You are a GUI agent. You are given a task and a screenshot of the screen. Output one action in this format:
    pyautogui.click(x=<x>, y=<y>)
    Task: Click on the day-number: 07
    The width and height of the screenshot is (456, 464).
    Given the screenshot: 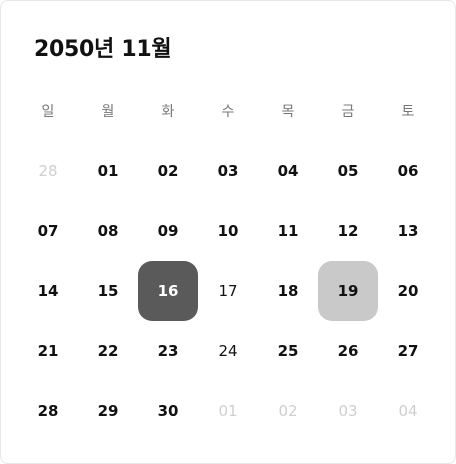 What is the action you would take?
    pyautogui.click(x=48, y=231)
    